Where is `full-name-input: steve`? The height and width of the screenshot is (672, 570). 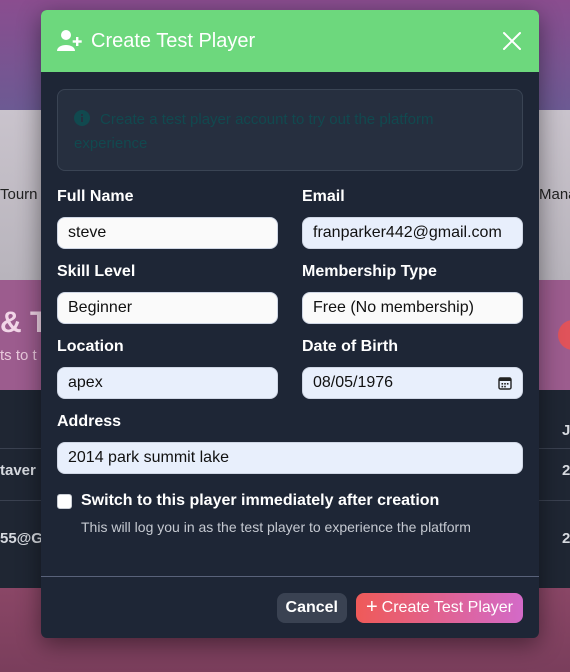
full-name-input: steve is located at coordinates (167, 233).